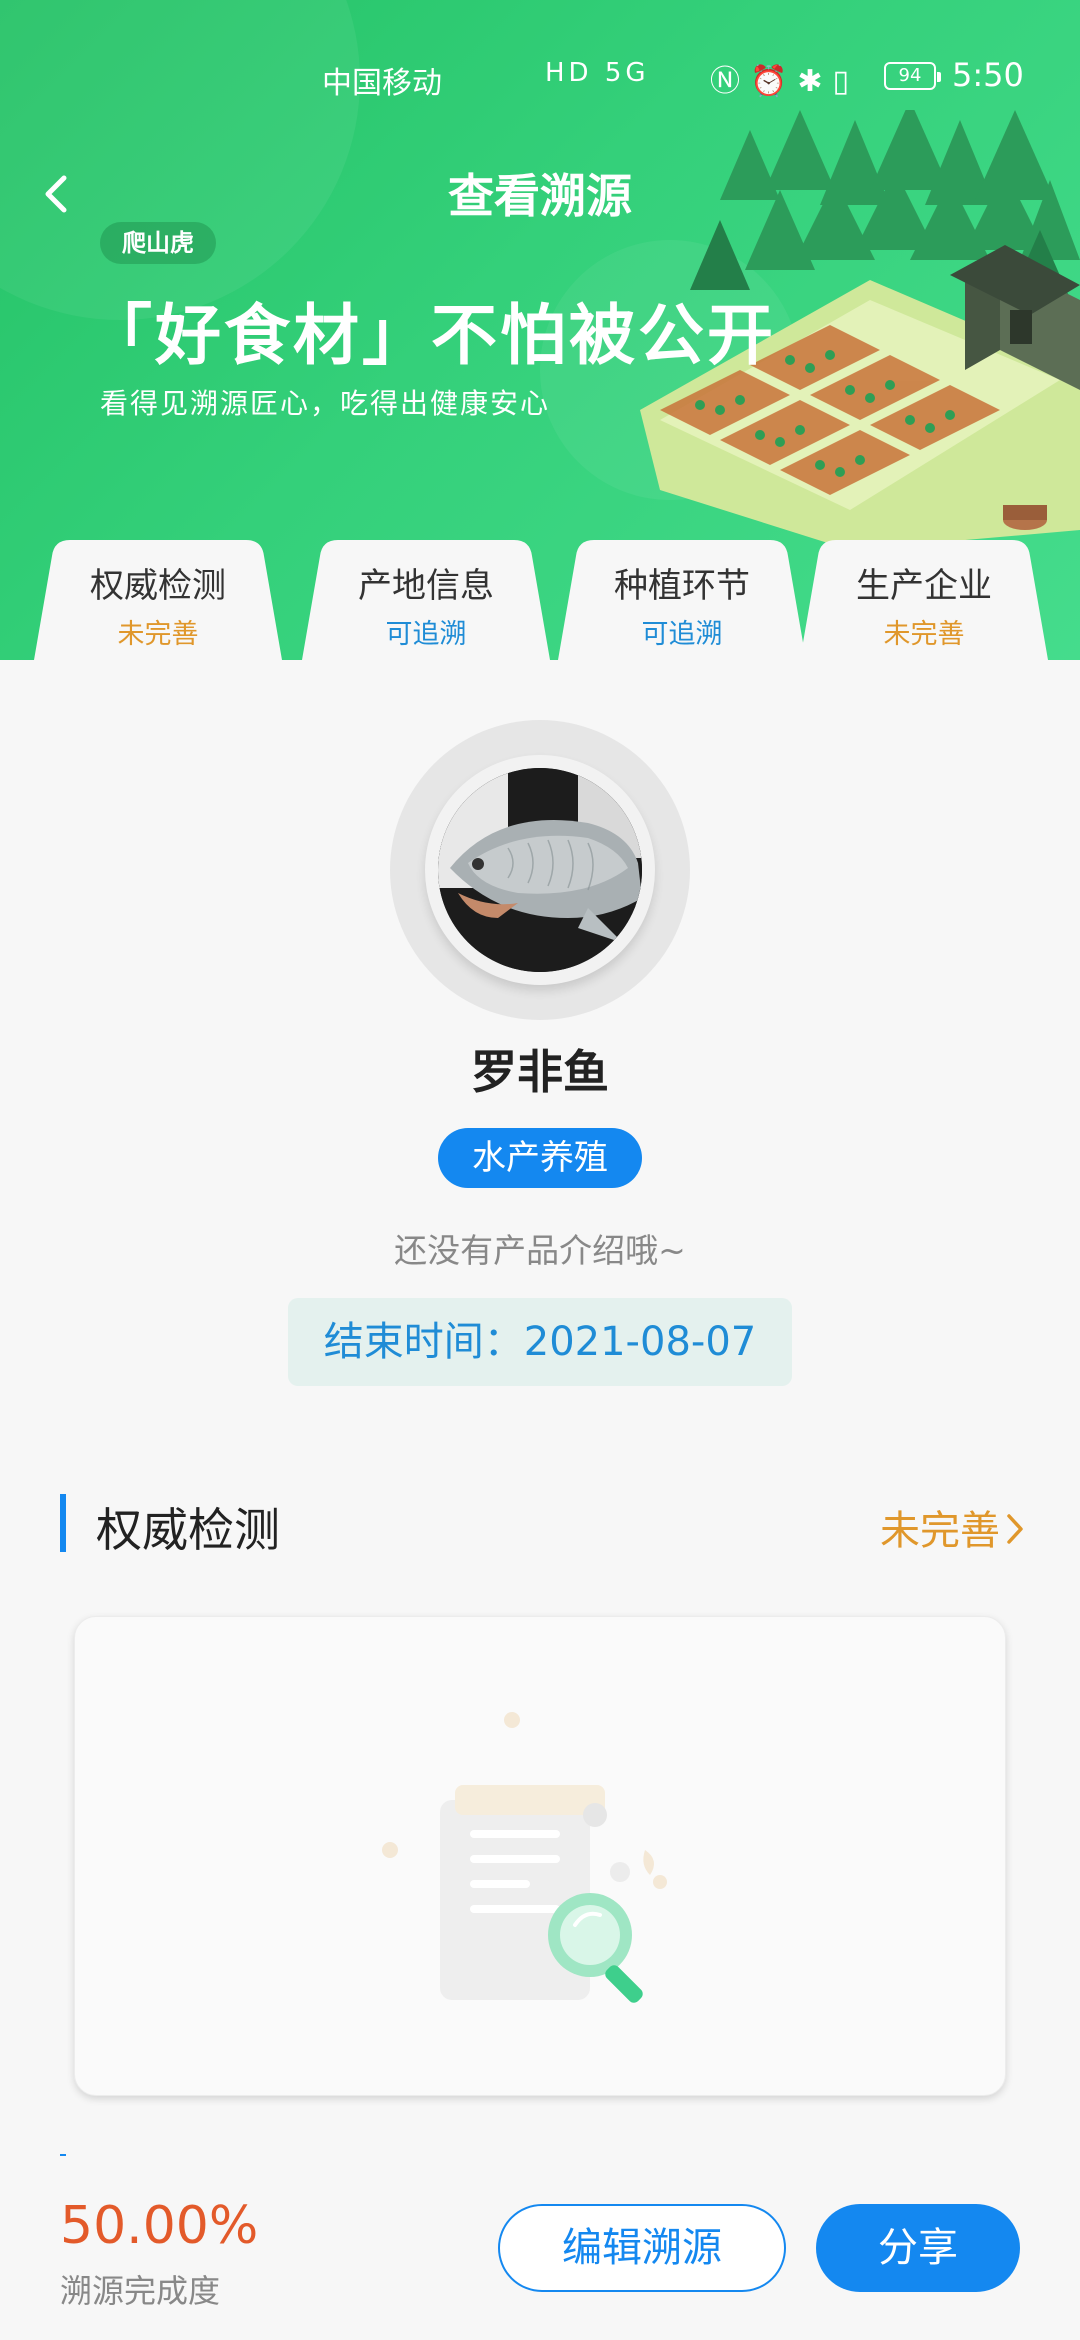 The width and height of the screenshot is (1080, 2340). What do you see at coordinates (431, 335) in the screenshot?
I see `slogan: 「好食材」不怕被公开` at bounding box center [431, 335].